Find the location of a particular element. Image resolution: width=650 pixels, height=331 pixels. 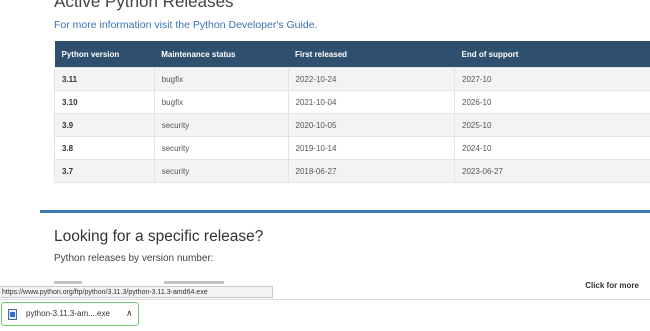

release-first-released: 2021-10-04 is located at coordinates (371, 102).